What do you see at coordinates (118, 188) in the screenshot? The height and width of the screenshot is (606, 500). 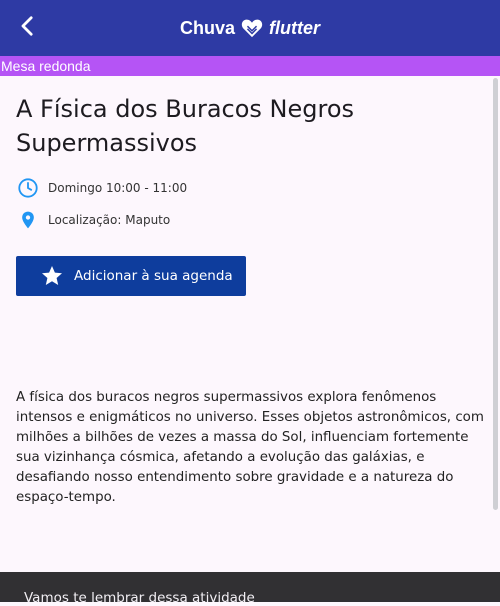 I see `schedule-text: Domingo 10:00 - 11:00` at bounding box center [118, 188].